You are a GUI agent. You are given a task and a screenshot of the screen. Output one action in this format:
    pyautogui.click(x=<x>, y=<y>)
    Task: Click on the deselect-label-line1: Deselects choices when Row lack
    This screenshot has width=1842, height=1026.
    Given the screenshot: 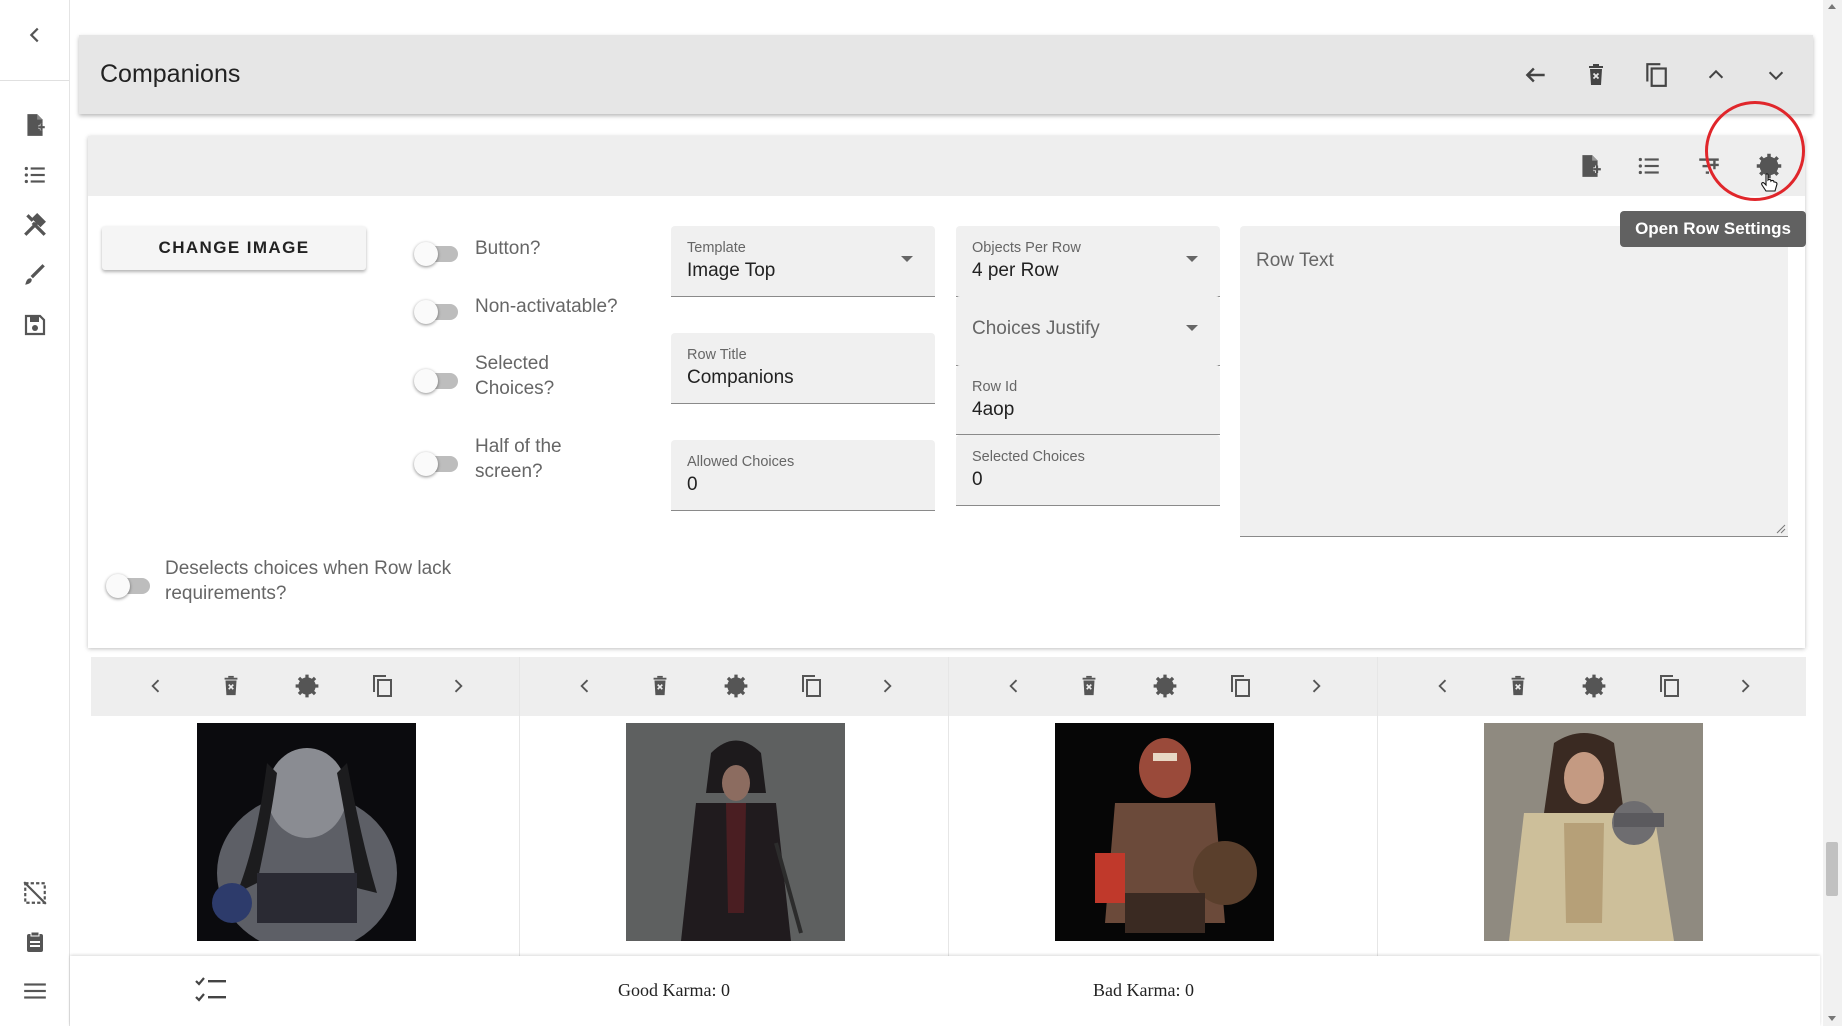 What is the action you would take?
    pyautogui.click(x=308, y=568)
    